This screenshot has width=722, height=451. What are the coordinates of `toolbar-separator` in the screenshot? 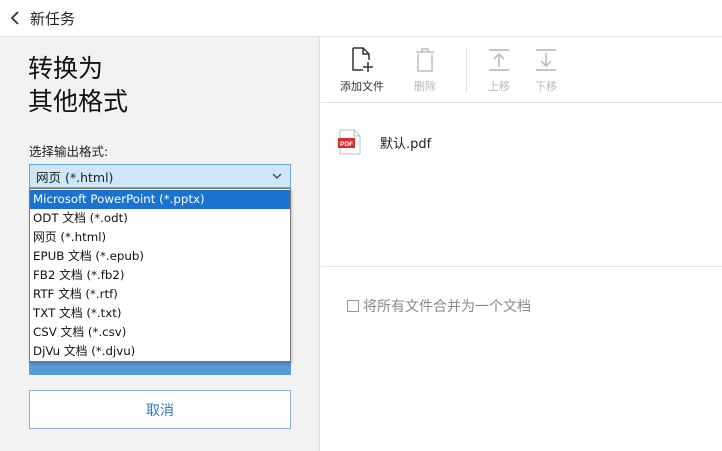 It's located at (466, 70).